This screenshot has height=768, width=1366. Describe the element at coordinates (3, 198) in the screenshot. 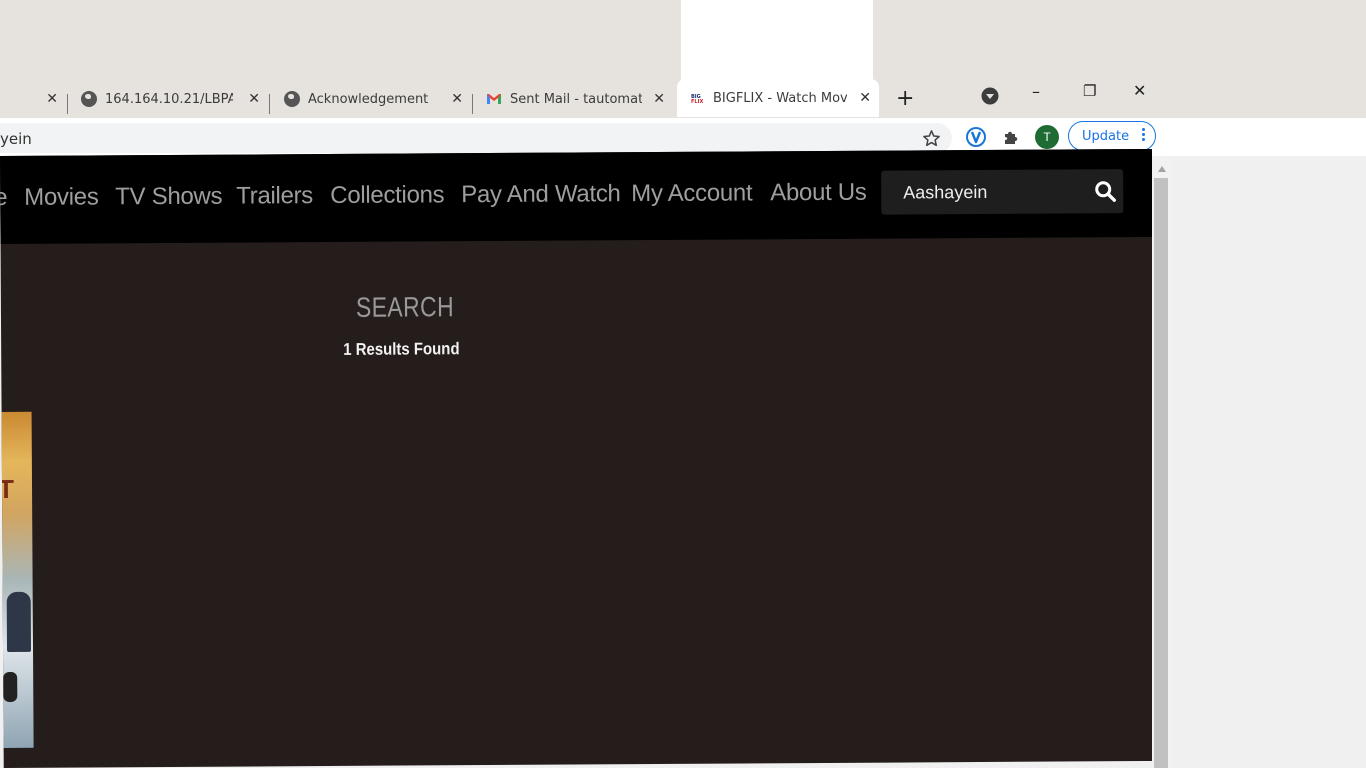

I see `nav-item-home: e` at that location.